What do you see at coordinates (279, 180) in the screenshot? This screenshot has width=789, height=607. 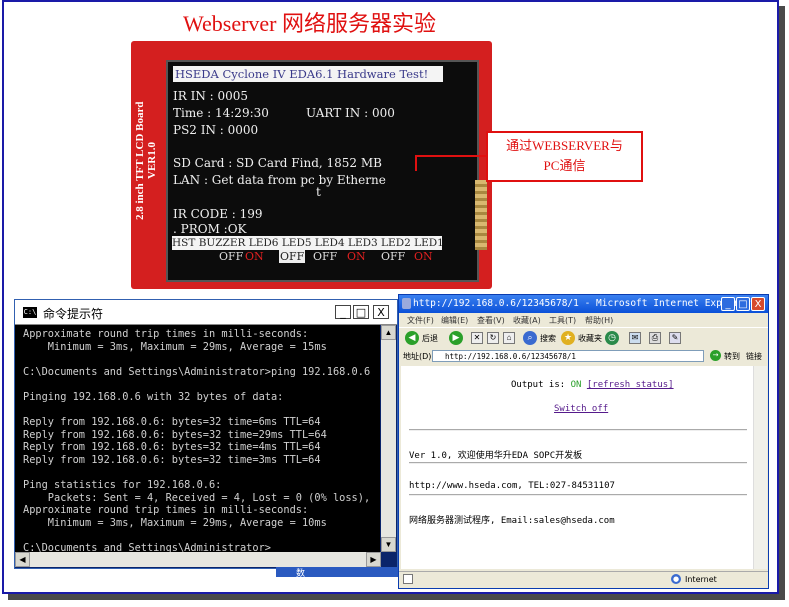 I see `lcd-lan: LAN : Get data from pc by Etherne` at bounding box center [279, 180].